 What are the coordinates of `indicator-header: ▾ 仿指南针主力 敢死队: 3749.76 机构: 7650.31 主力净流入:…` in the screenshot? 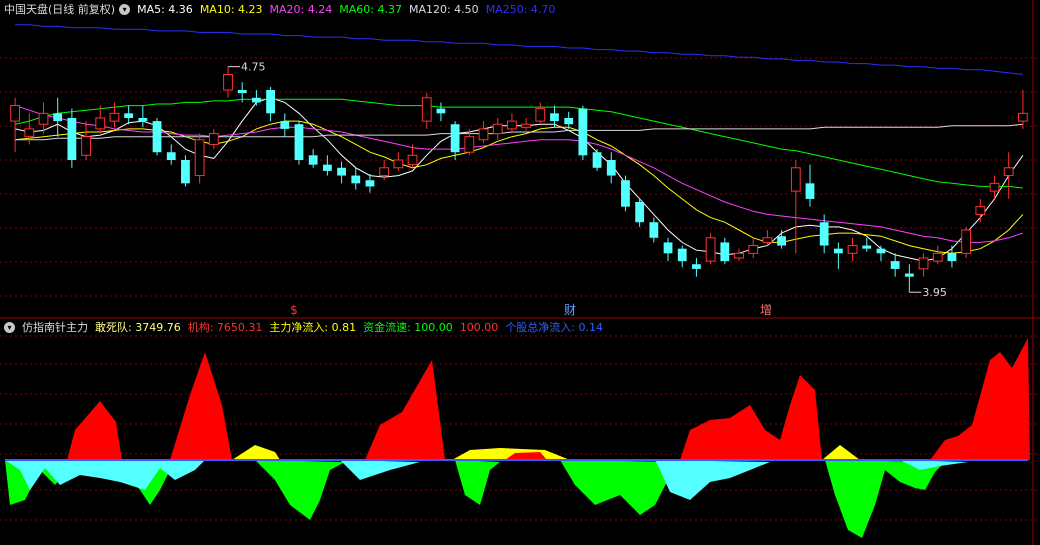 It's located at (301, 327).